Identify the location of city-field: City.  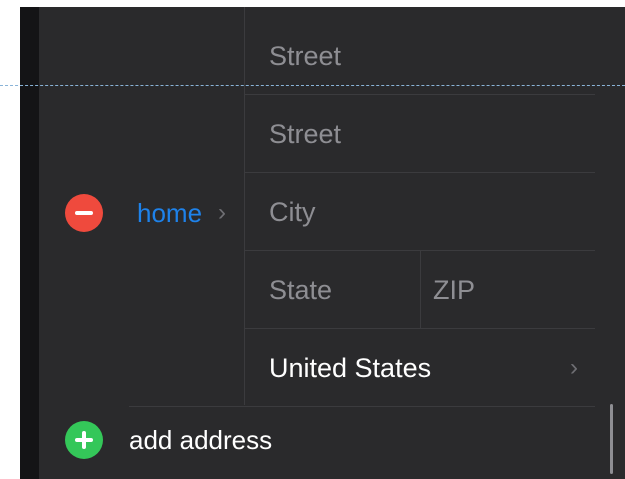
(292, 212).